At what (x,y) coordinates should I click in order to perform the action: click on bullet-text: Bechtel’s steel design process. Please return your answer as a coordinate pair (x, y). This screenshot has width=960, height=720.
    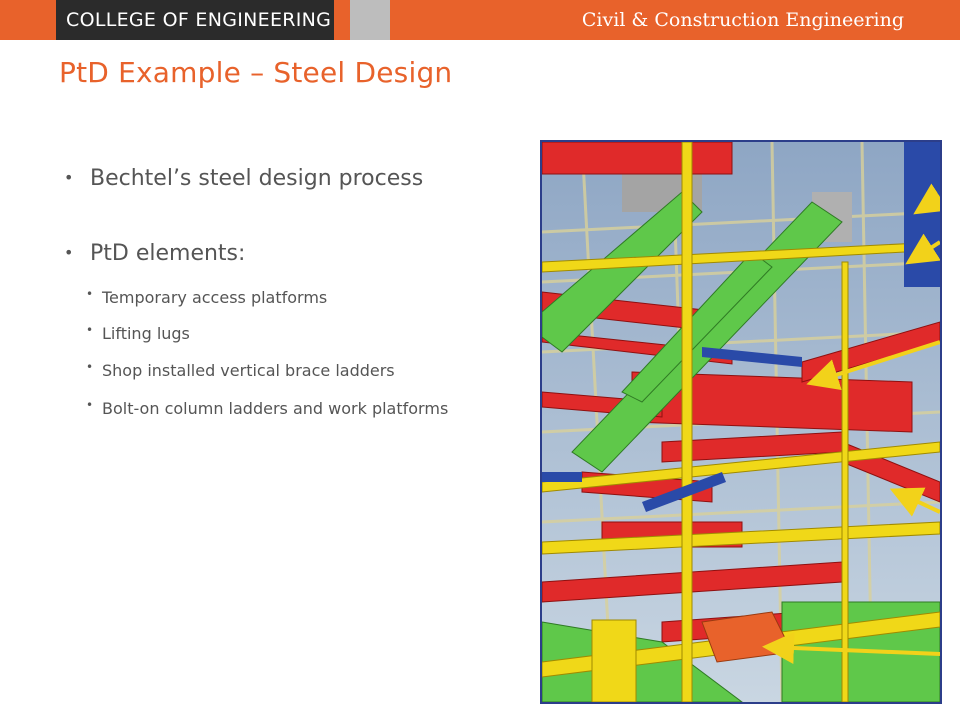
    Looking at the image, I should click on (257, 178).